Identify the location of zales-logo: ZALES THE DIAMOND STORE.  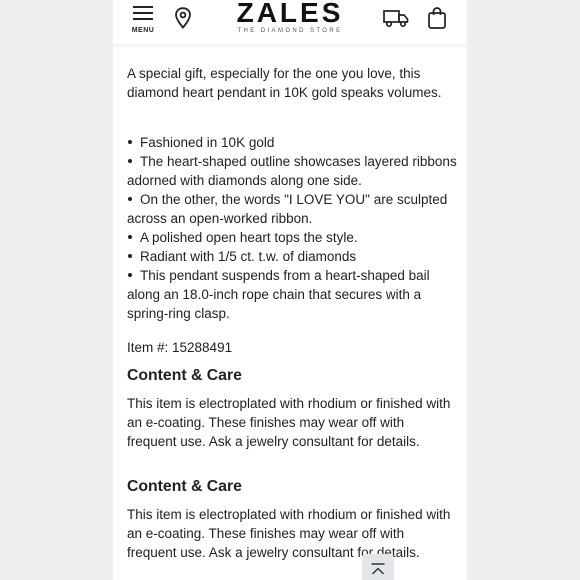
(290, 20).